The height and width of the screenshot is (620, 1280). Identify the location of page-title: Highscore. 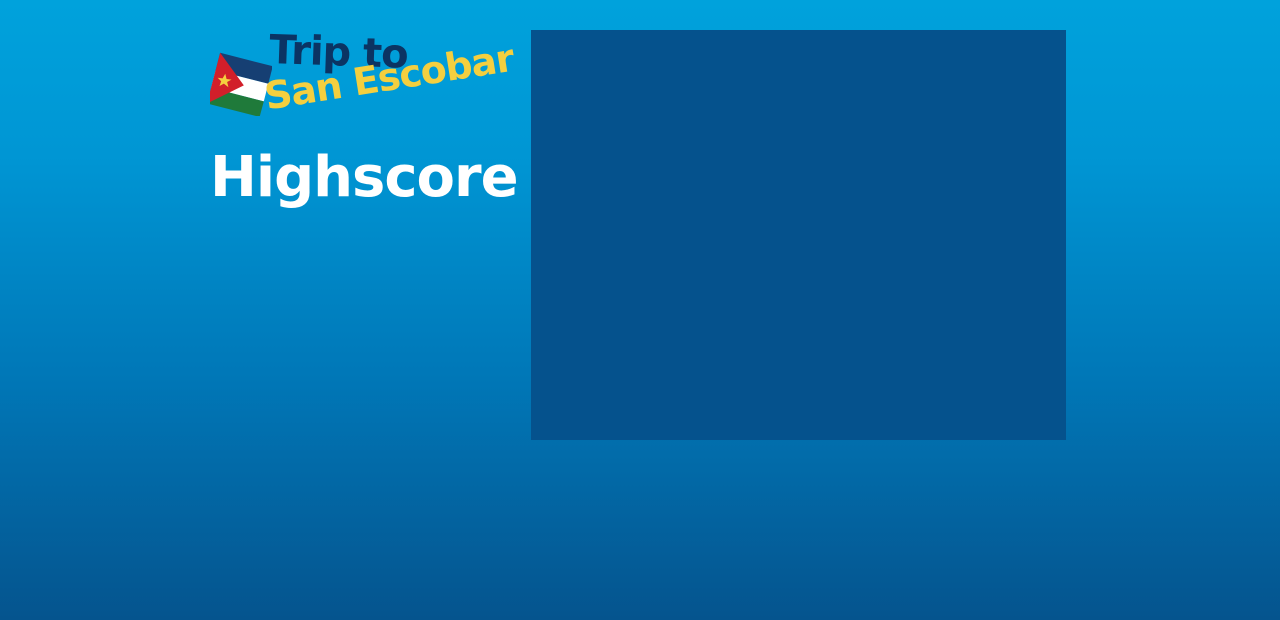
(364, 177).